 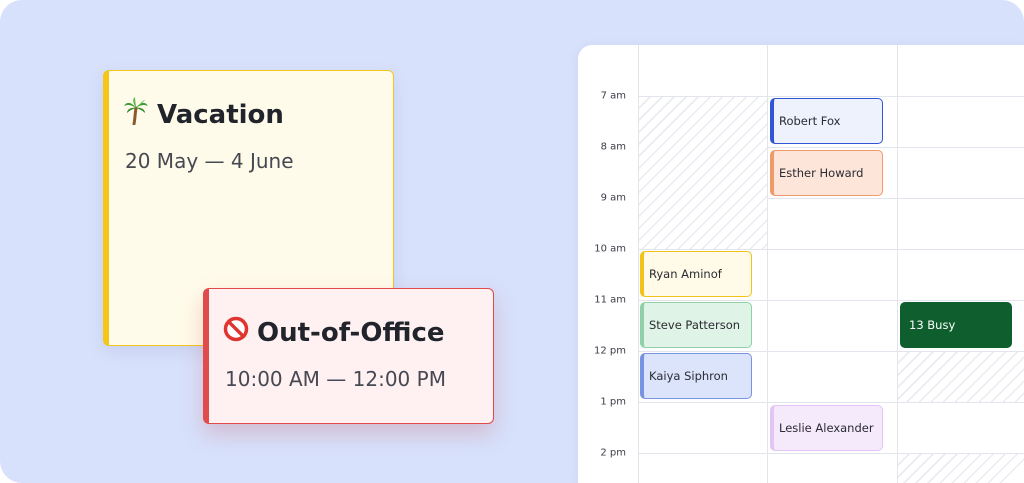 What do you see at coordinates (335, 379) in the screenshot?
I see `ooo-time-range: 10:00 AM — 12:00 PM` at bounding box center [335, 379].